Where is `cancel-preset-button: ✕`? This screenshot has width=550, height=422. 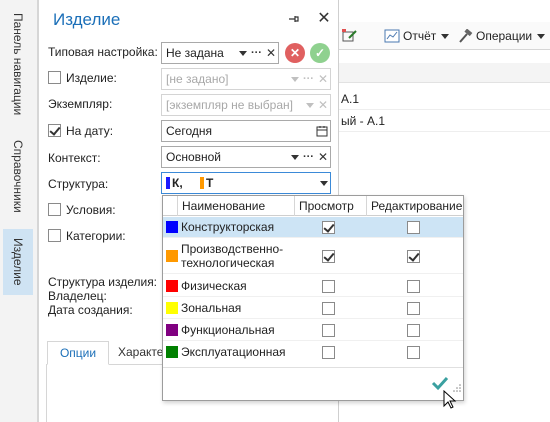
cancel-preset-button: ✕ is located at coordinates (295, 53).